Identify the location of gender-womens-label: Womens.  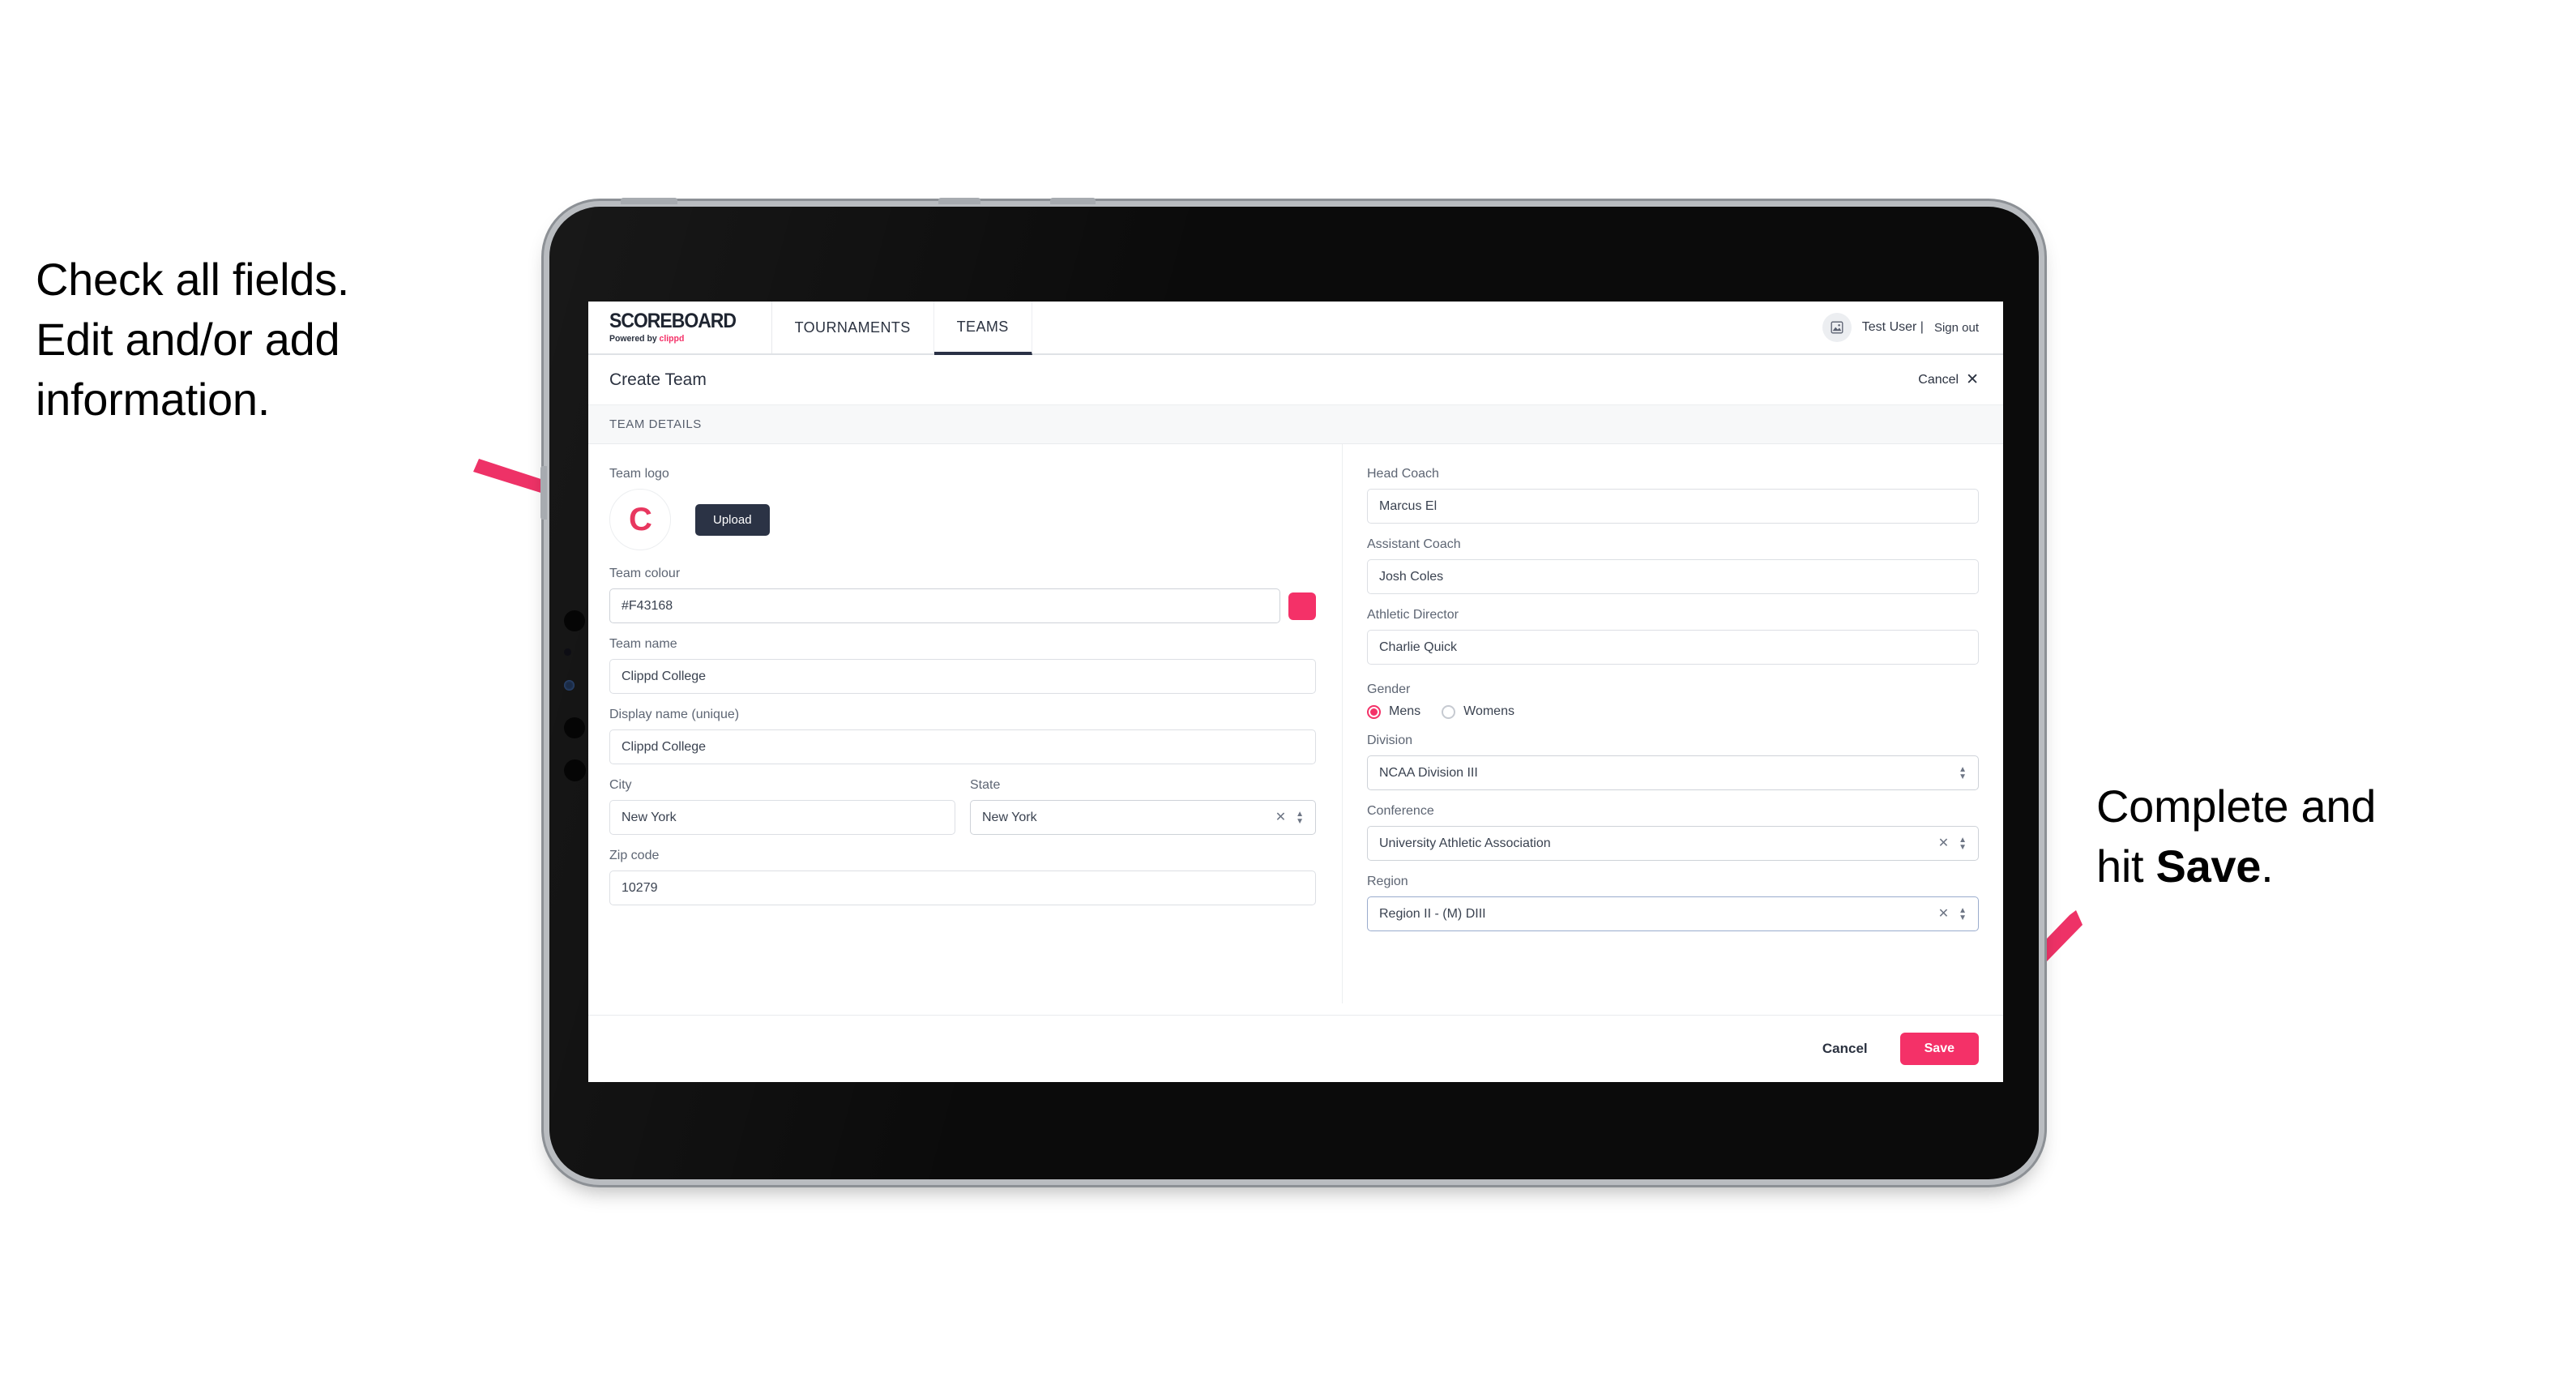
(1488, 711).